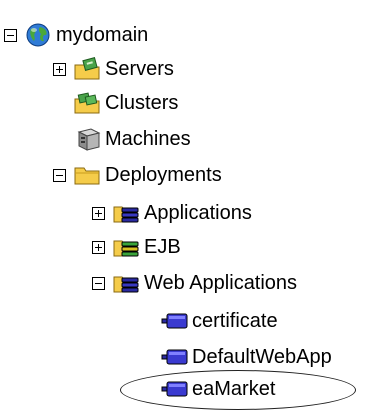 The image size is (377, 410). What do you see at coordinates (148, 139) in the screenshot?
I see `tree-node-label: Machines` at bounding box center [148, 139].